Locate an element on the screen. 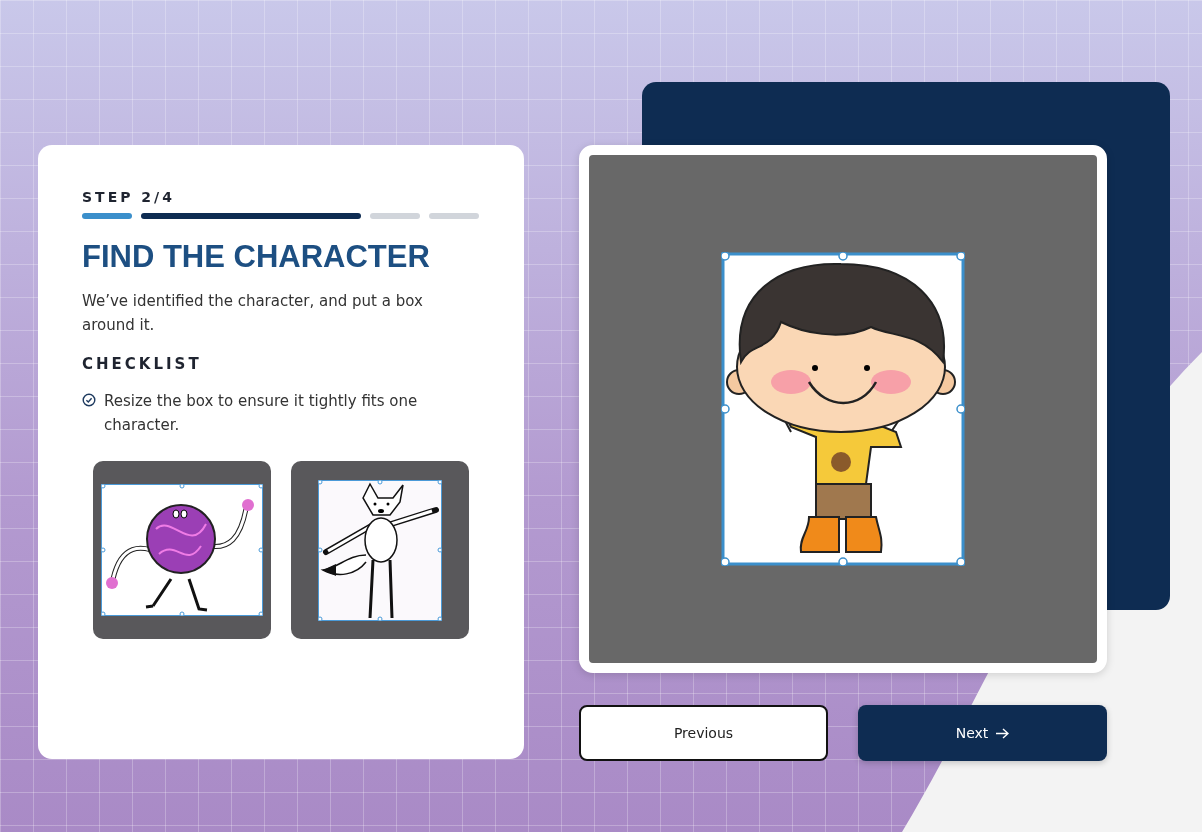 This screenshot has width=1202, height=832. next-button: Next is located at coordinates (982, 733).